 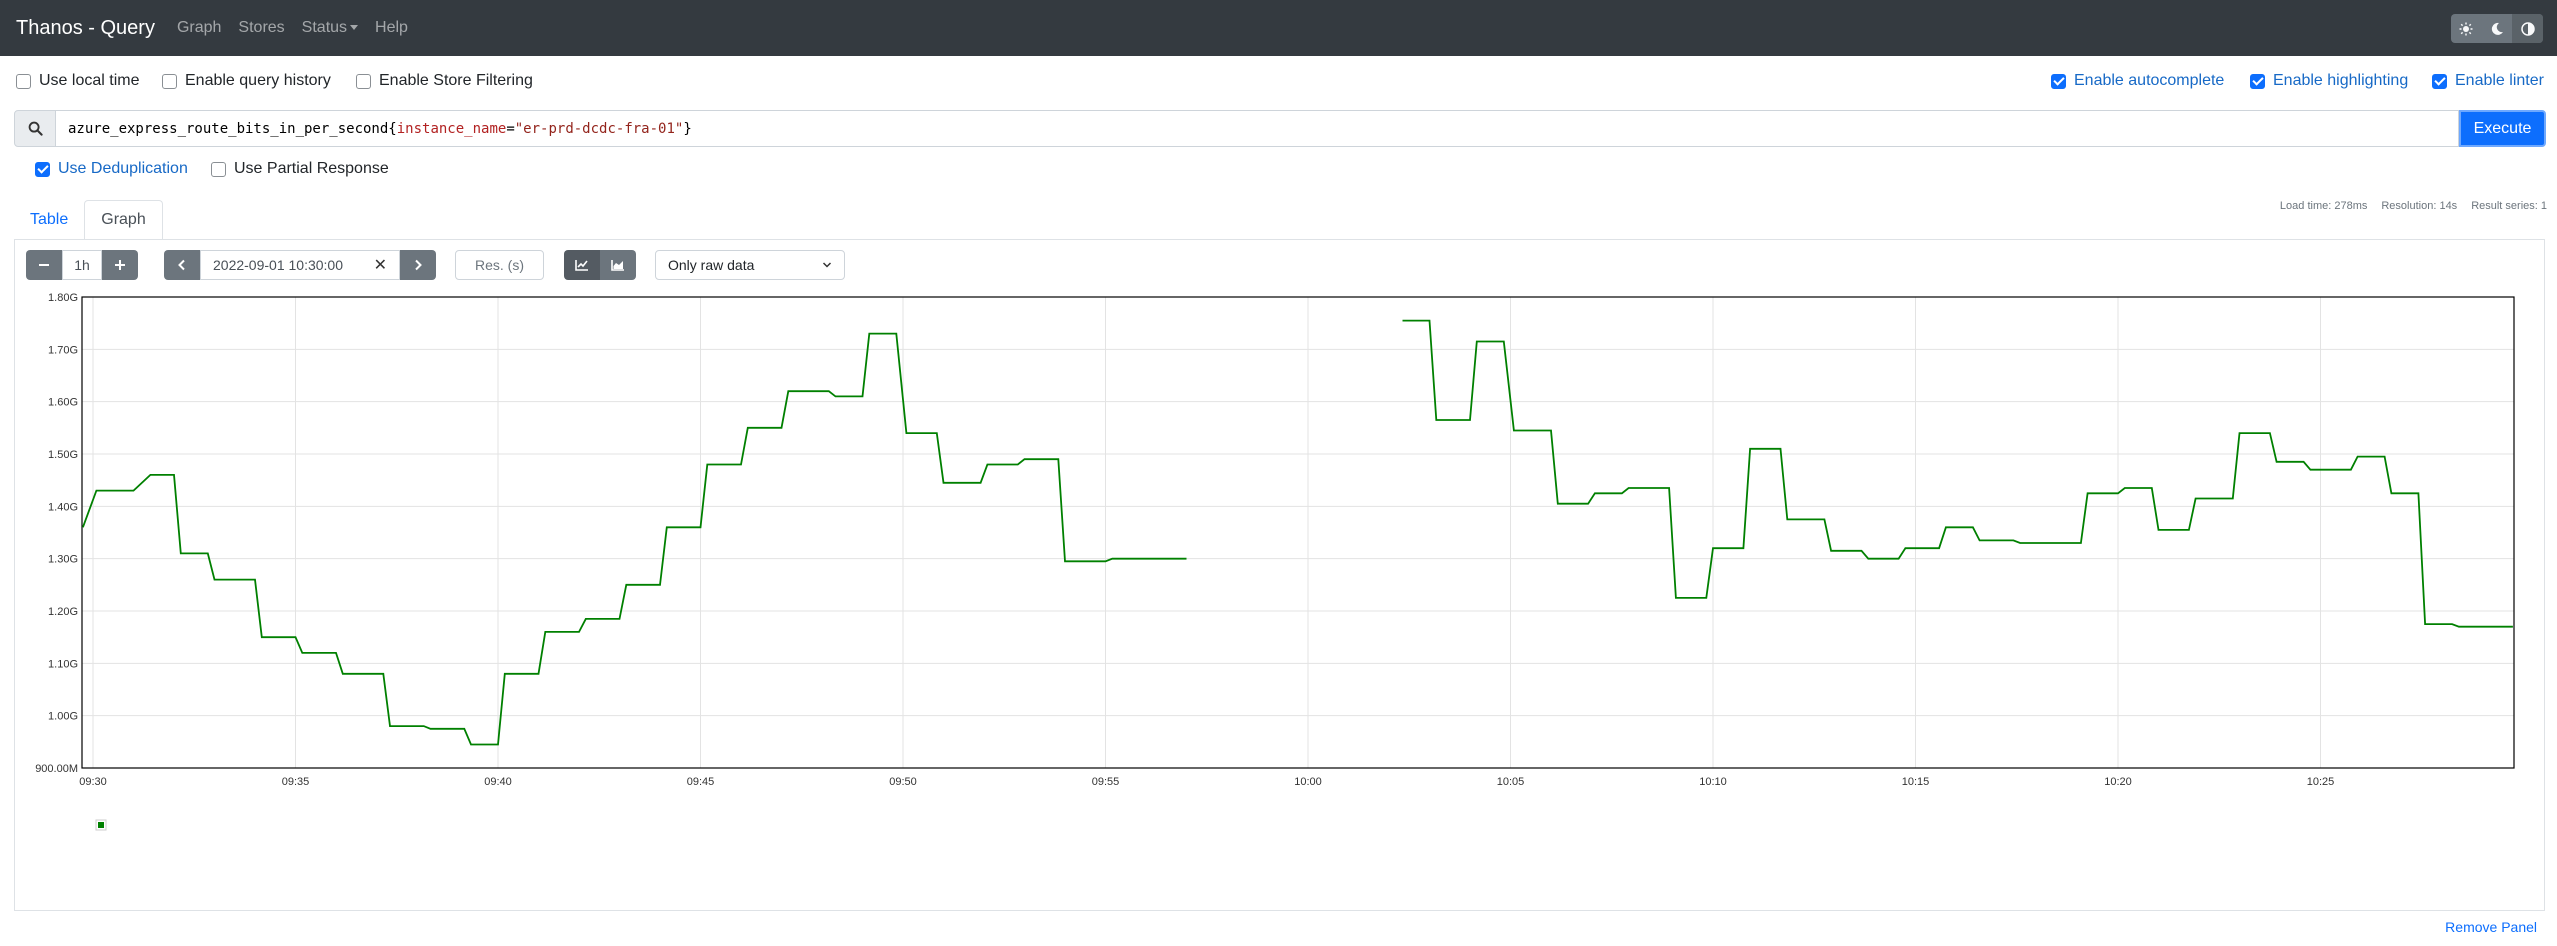 What do you see at coordinates (498, 782) in the screenshot?
I see `x-tick-label: 09:40` at bounding box center [498, 782].